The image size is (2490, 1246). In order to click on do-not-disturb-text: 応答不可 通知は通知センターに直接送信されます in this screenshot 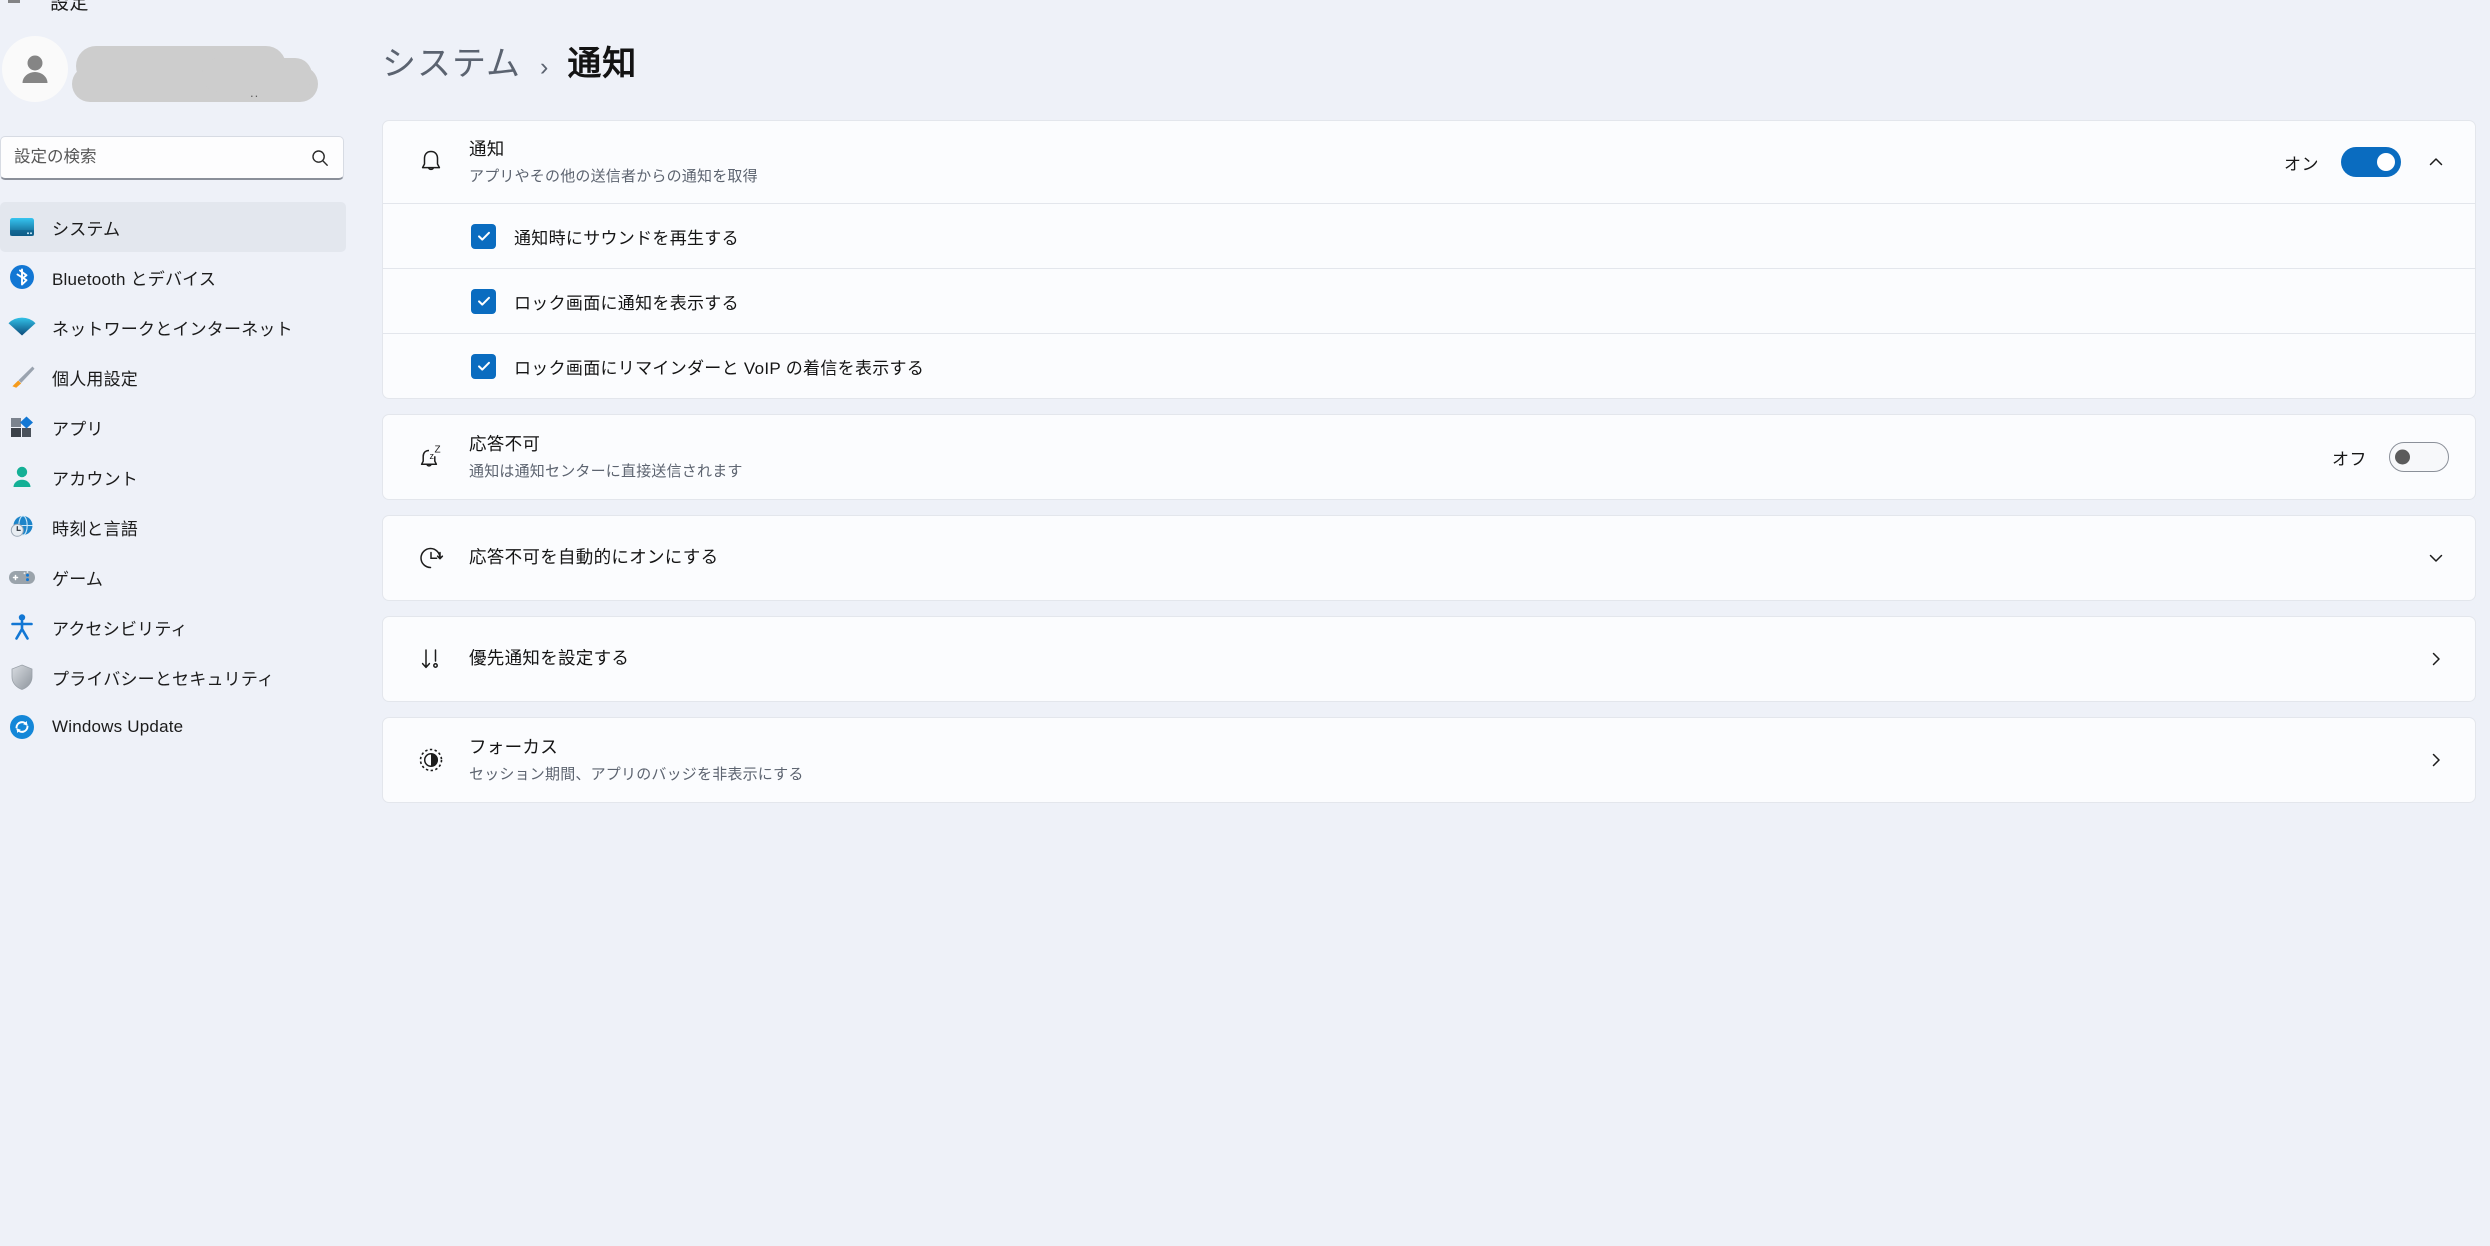, I will do `click(1394, 457)`.